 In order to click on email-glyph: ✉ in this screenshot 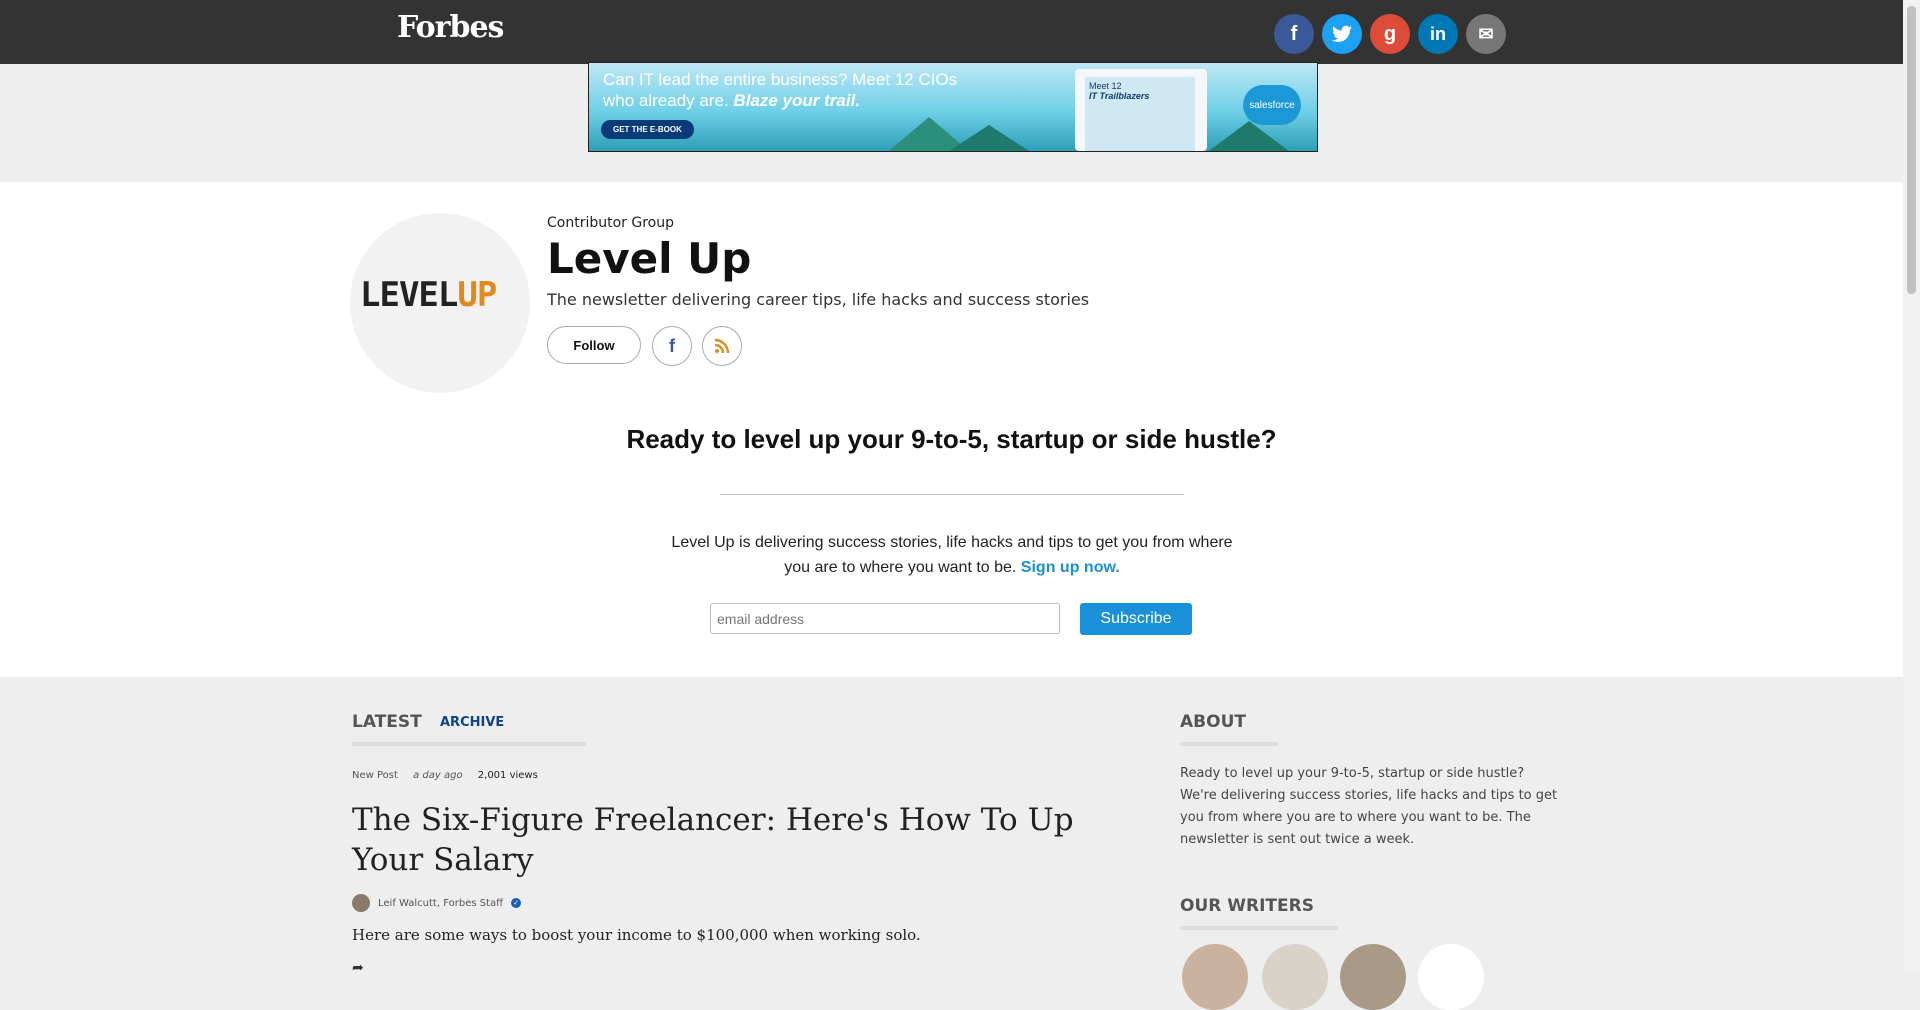, I will do `click(1486, 33)`.